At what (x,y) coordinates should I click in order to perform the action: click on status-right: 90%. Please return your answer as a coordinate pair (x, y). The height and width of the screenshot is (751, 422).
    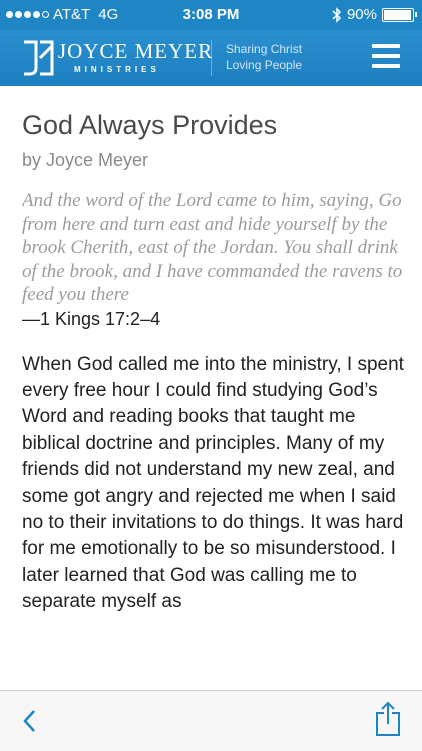
    Looking at the image, I should click on (374, 14).